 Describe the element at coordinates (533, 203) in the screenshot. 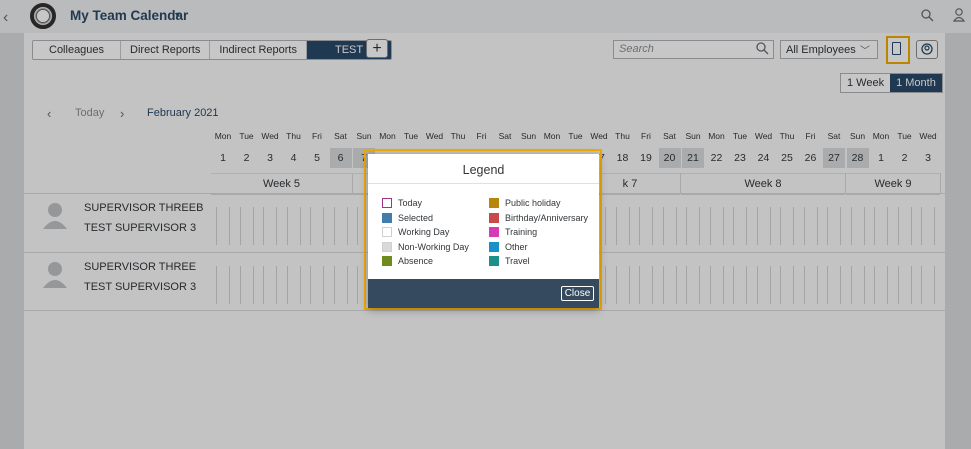

I see `legend-label: Public holiday` at that location.